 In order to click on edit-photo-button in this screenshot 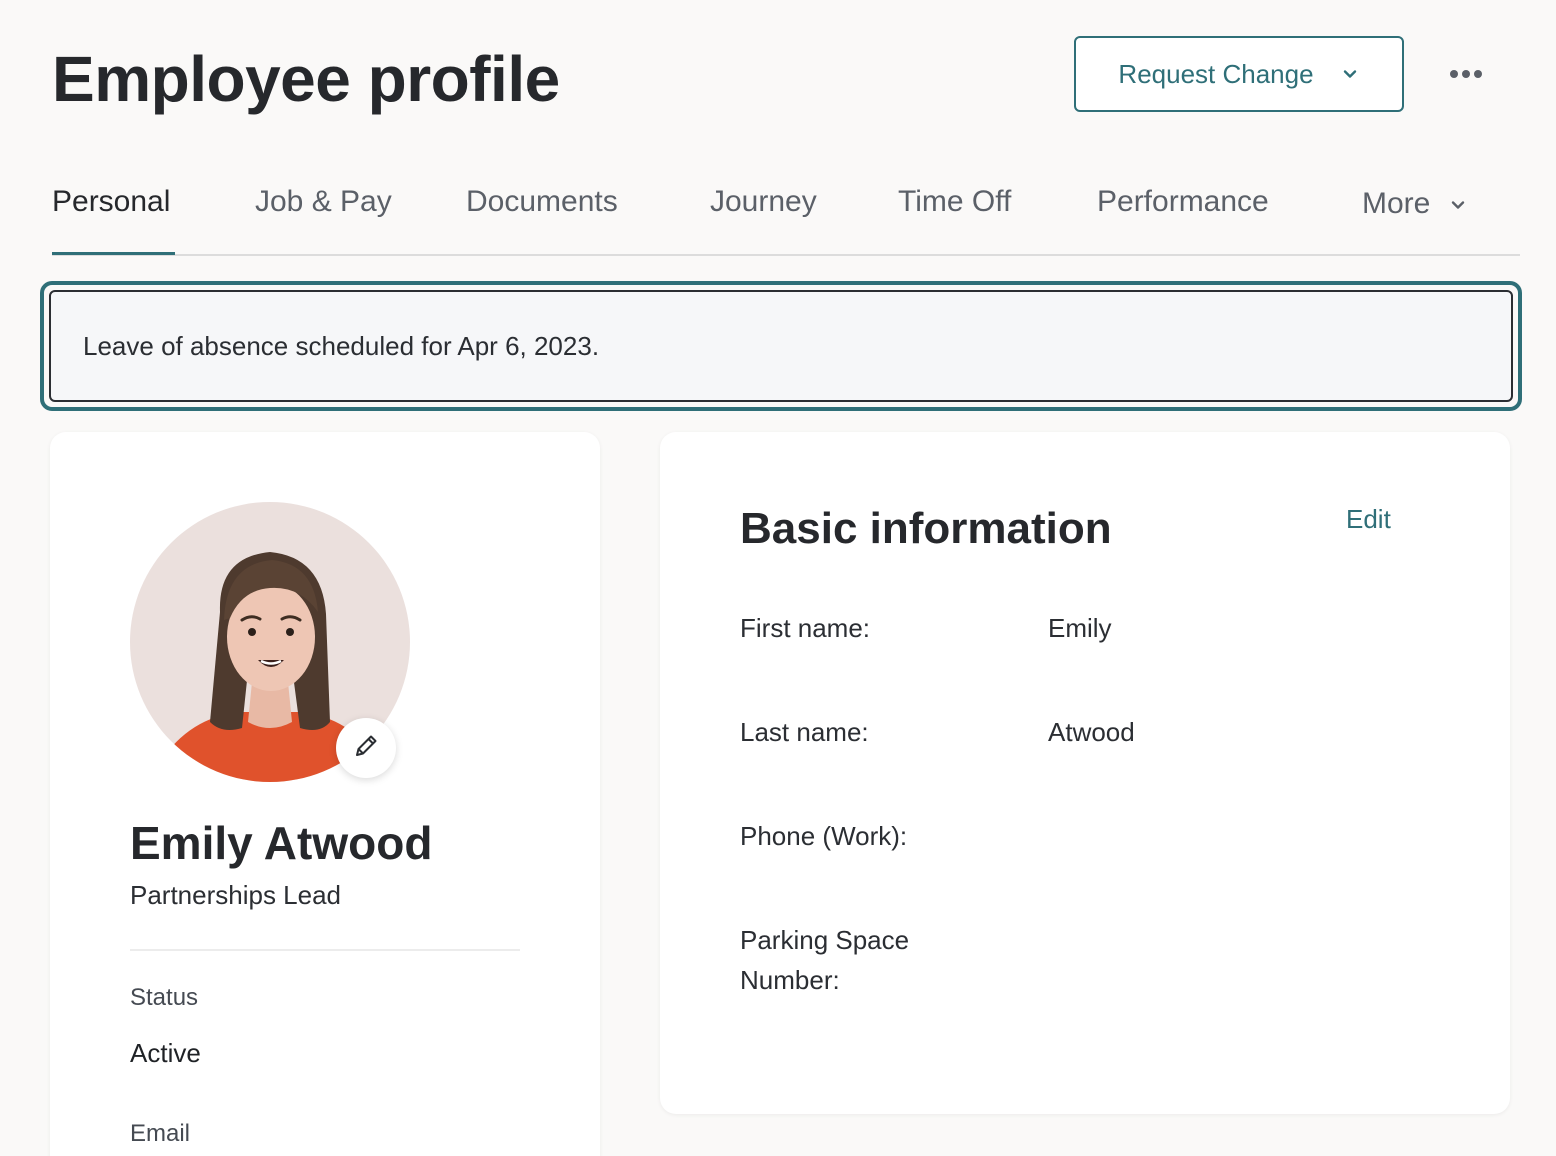, I will do `click(366, 748)`.